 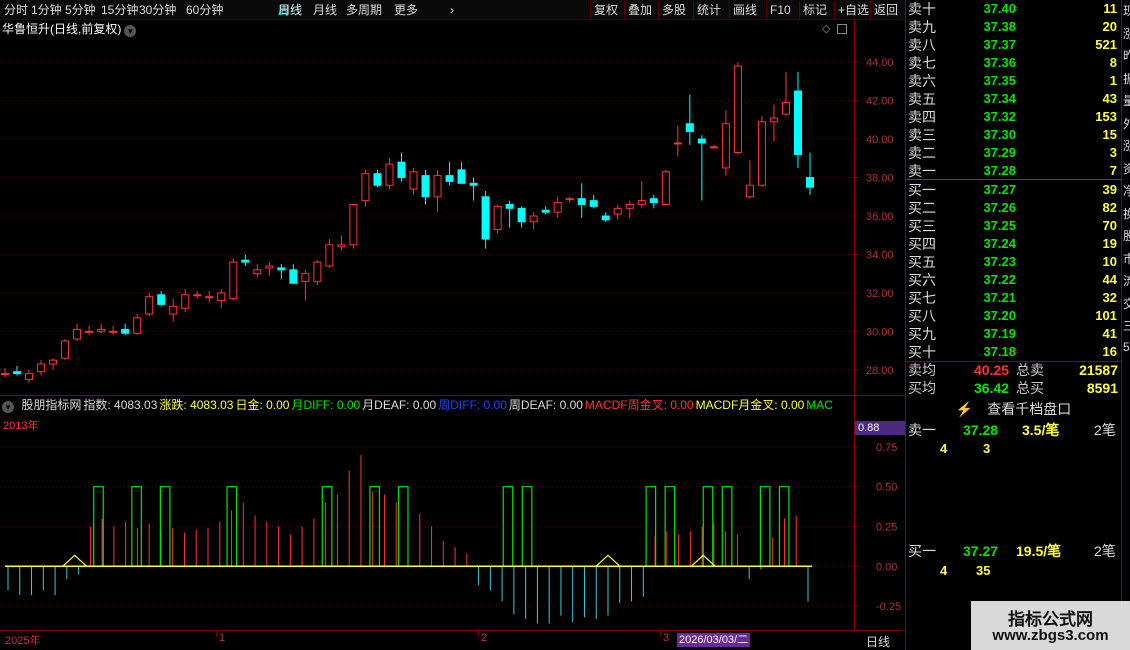 What do you see at coordinates (1013, 226) in the screenshot?
I see `bid-level-row: 买三 37.25 70` at bounding box center [1013, 226].